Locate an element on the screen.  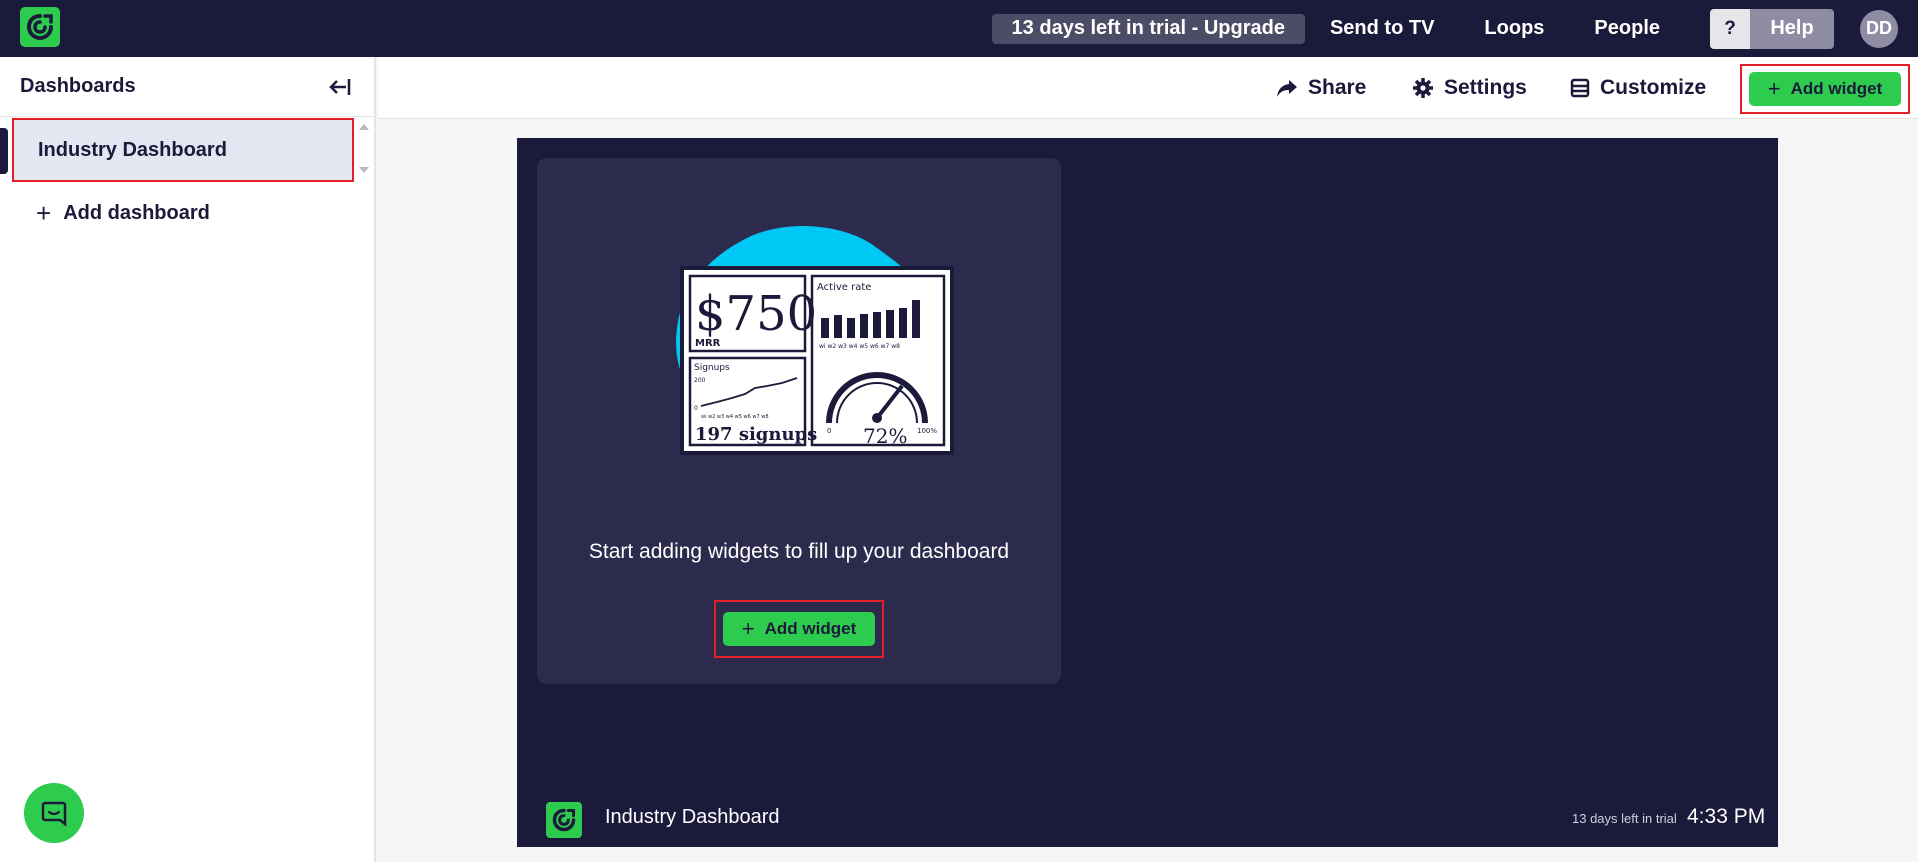
help-label: Help is located at coordinates (1792, 28).